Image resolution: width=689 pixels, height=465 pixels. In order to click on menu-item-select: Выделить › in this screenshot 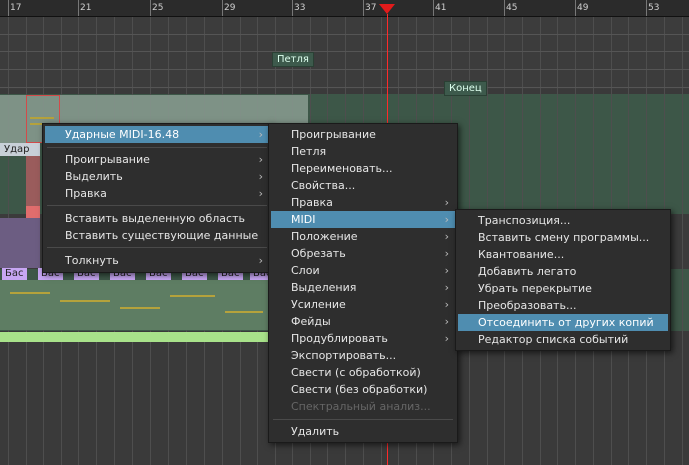, I will do `click(157, 176)`.